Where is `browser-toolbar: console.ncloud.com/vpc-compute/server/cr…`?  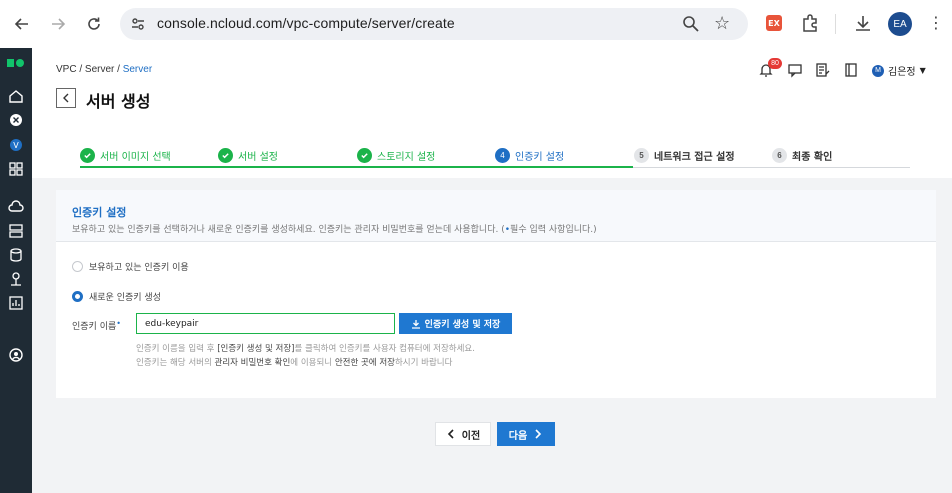
browser-toolbar: console.ncloud.com/vpc-compute/server/cr… is located at coordinates (476, 24).